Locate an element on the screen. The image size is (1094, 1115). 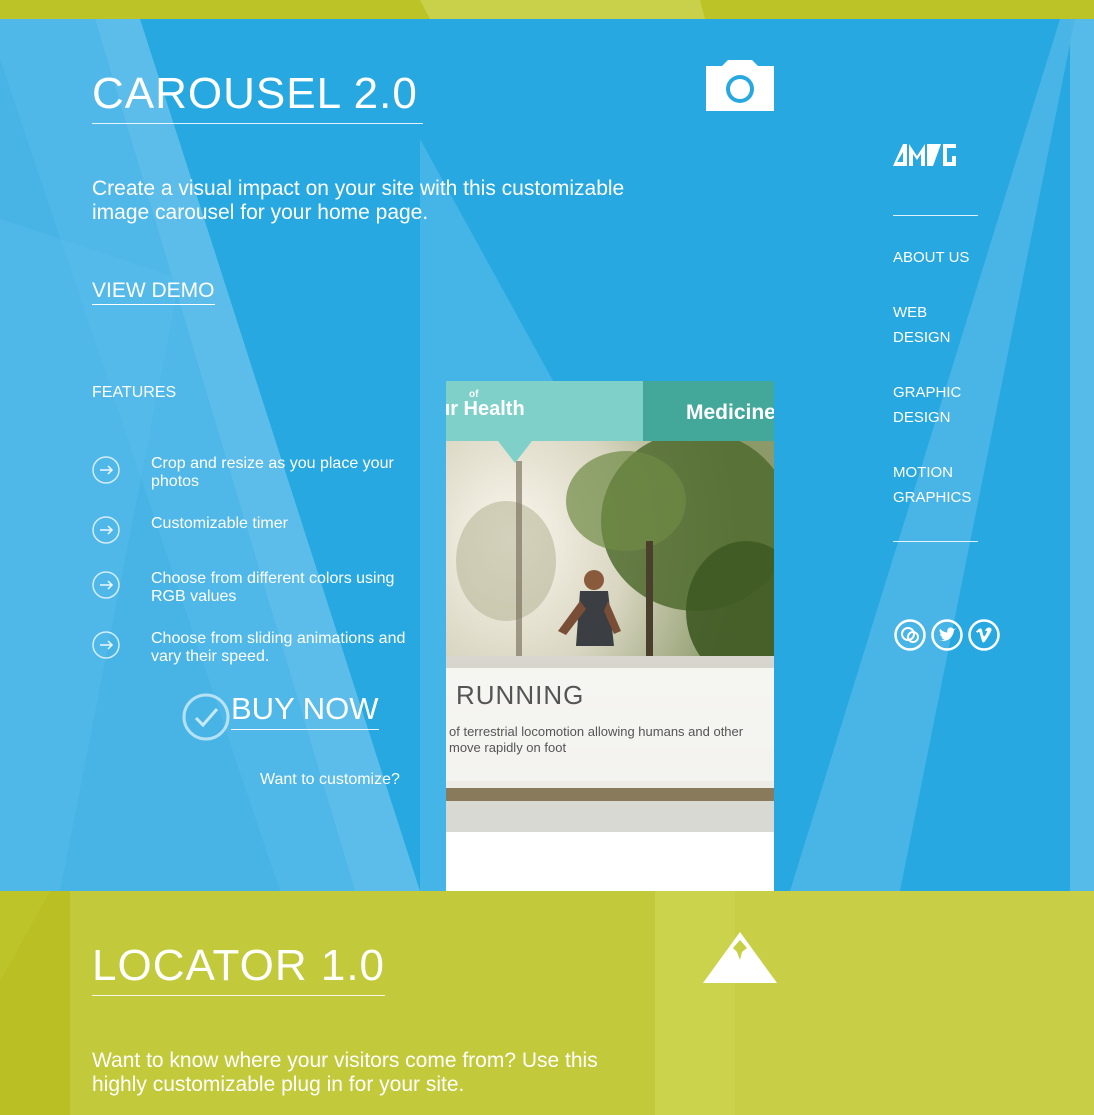
chat-icon is located at coordinates (910, 635).